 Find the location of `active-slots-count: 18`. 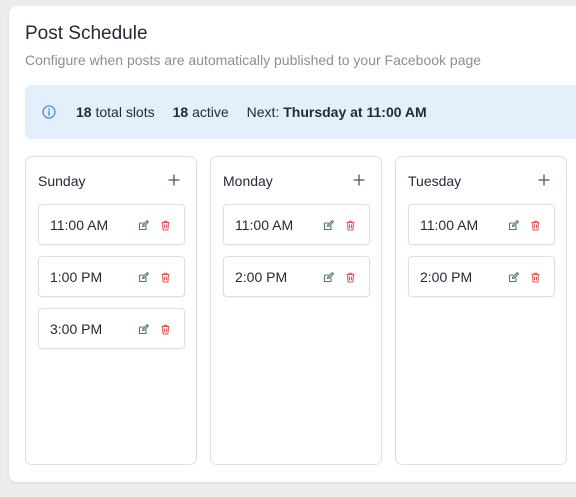

active-slots-count: 18 is located at coordinates (180, 112).